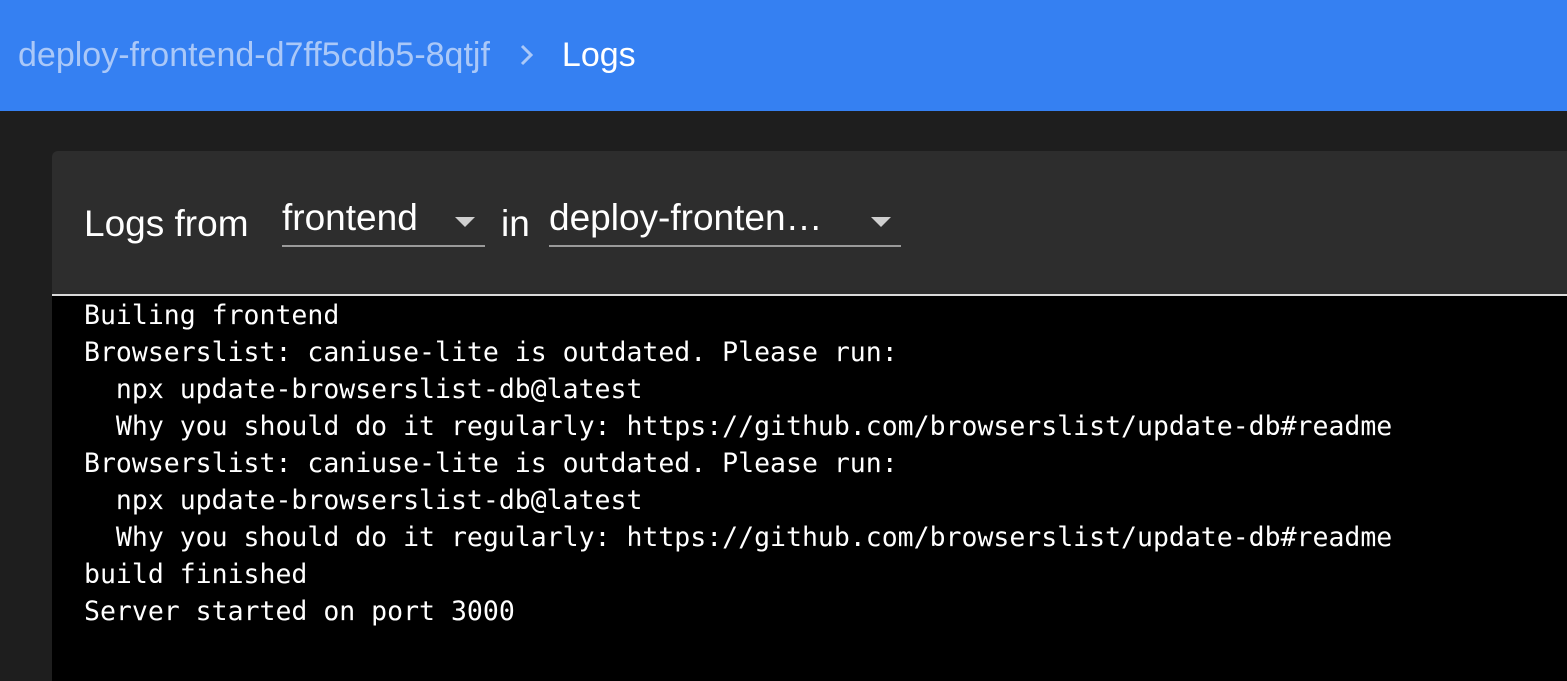 Image resolution: width=1567 pixels, height=681 pixels. I want to click on breadcrumb-pod-name: deploy-frontend-d7ff5cdb5-8qtjf, so click(254, 55).